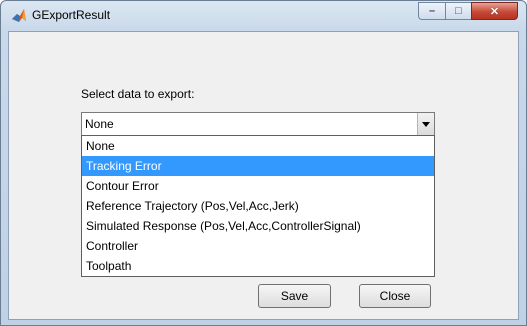  I want to click on window-title: GExportResult, so click(71, 15).